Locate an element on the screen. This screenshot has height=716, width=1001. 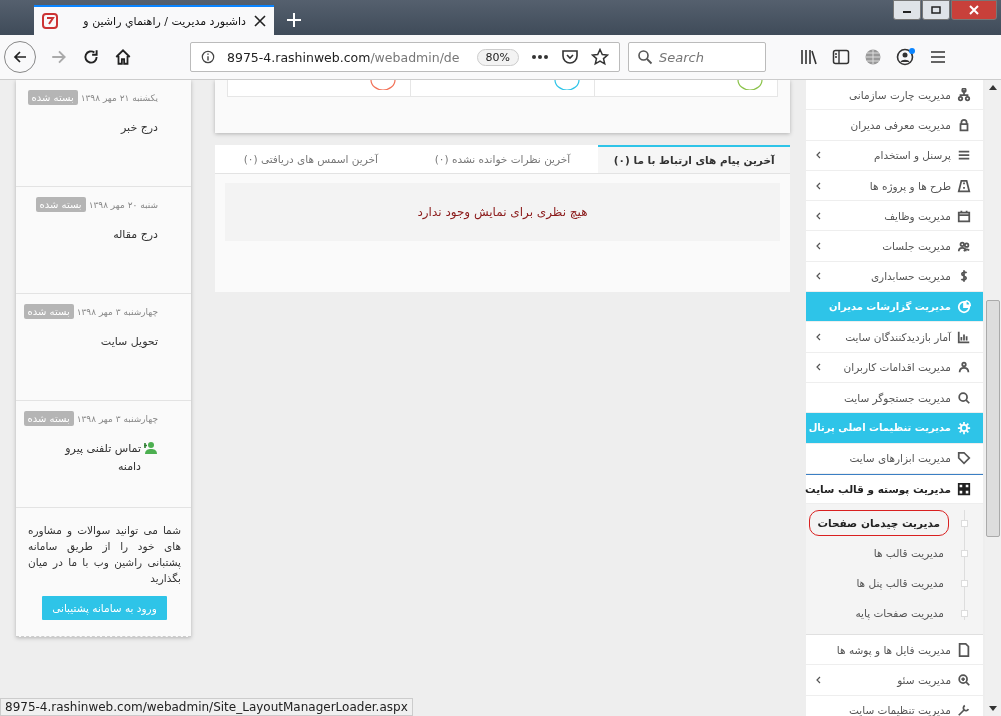
minimize-button is located at coordinates (907, 10).